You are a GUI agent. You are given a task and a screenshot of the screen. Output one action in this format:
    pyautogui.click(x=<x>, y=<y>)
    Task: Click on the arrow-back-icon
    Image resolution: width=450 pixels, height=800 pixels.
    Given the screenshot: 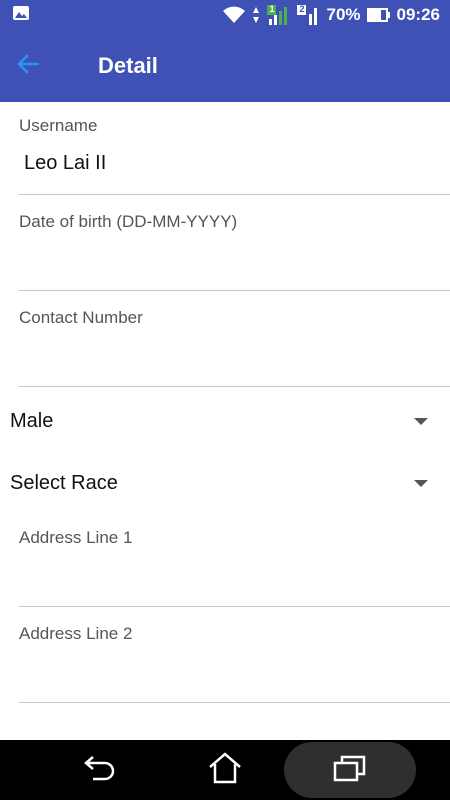 What is the action you would take?
    pyautogui.click(x=28, y=66)
    